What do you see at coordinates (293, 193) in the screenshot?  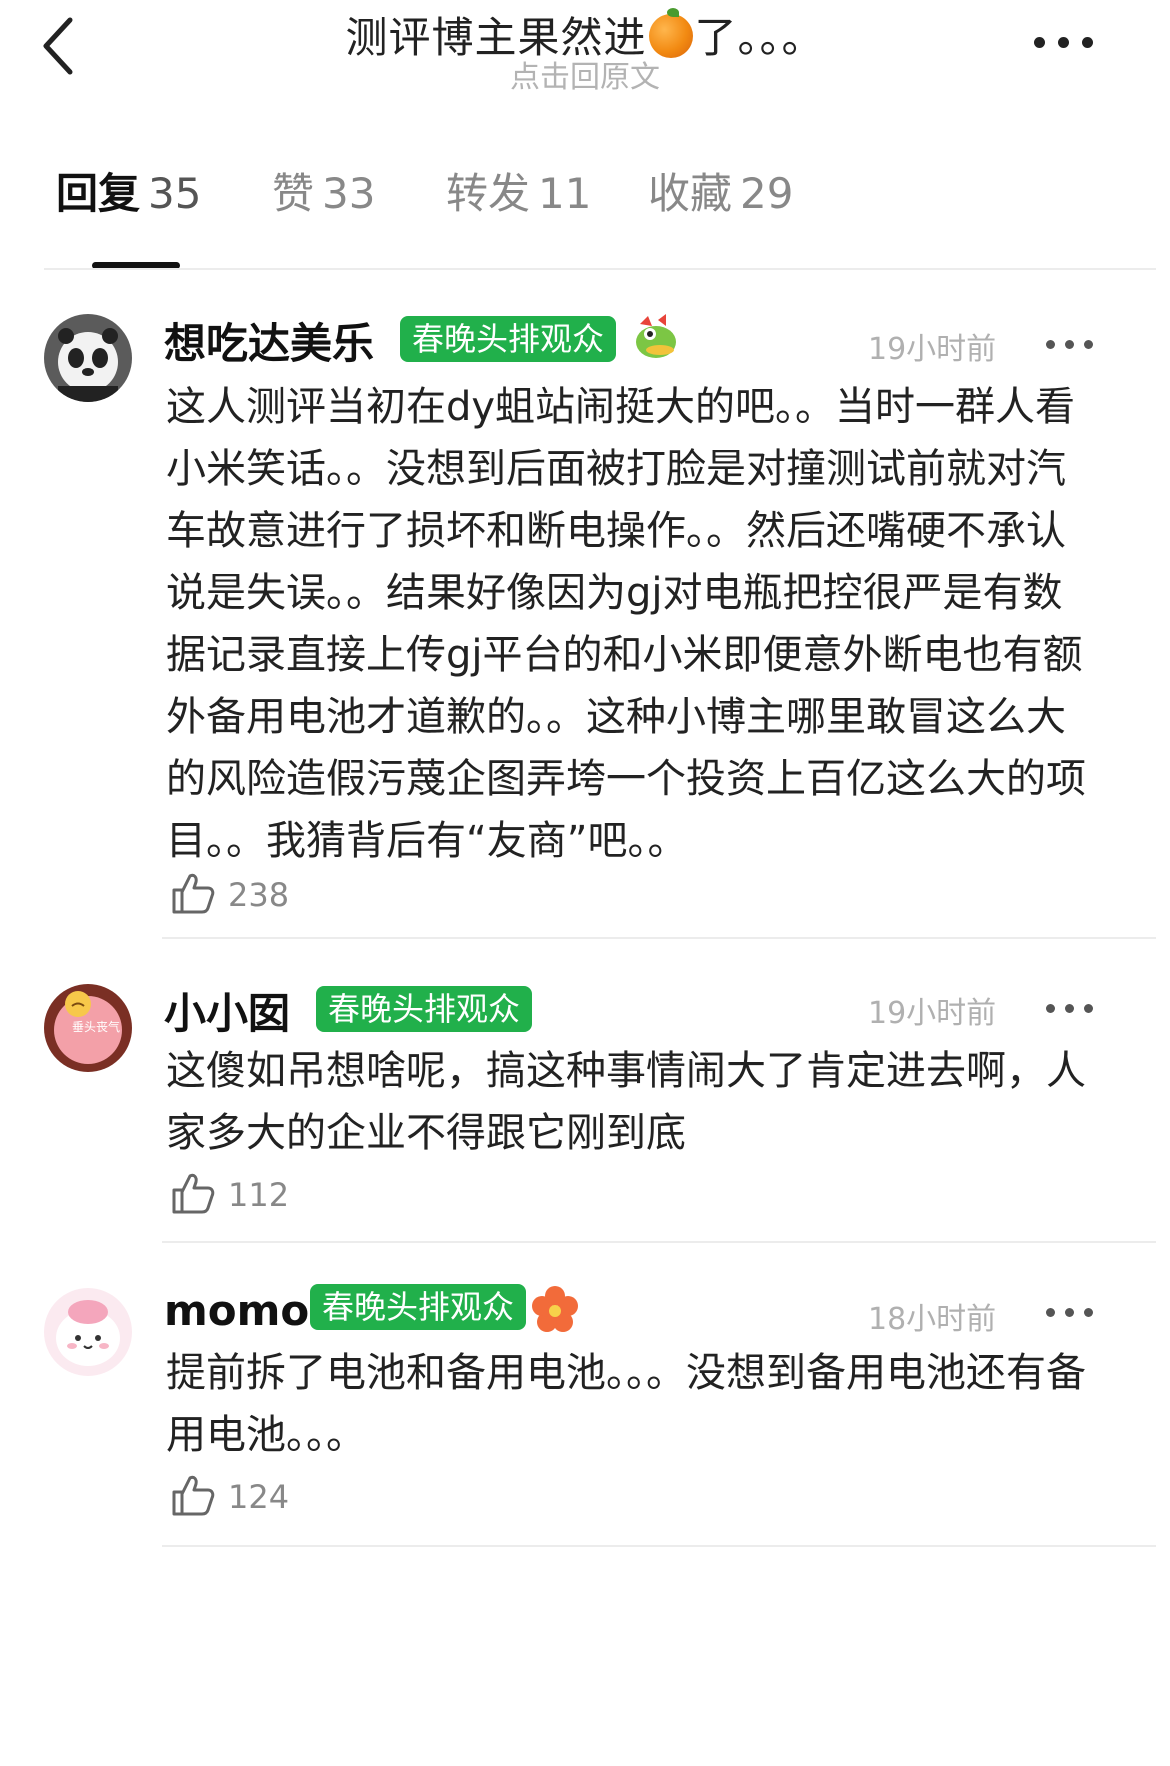 I see `tab-label: 赞` at bounding box center [293, 193].